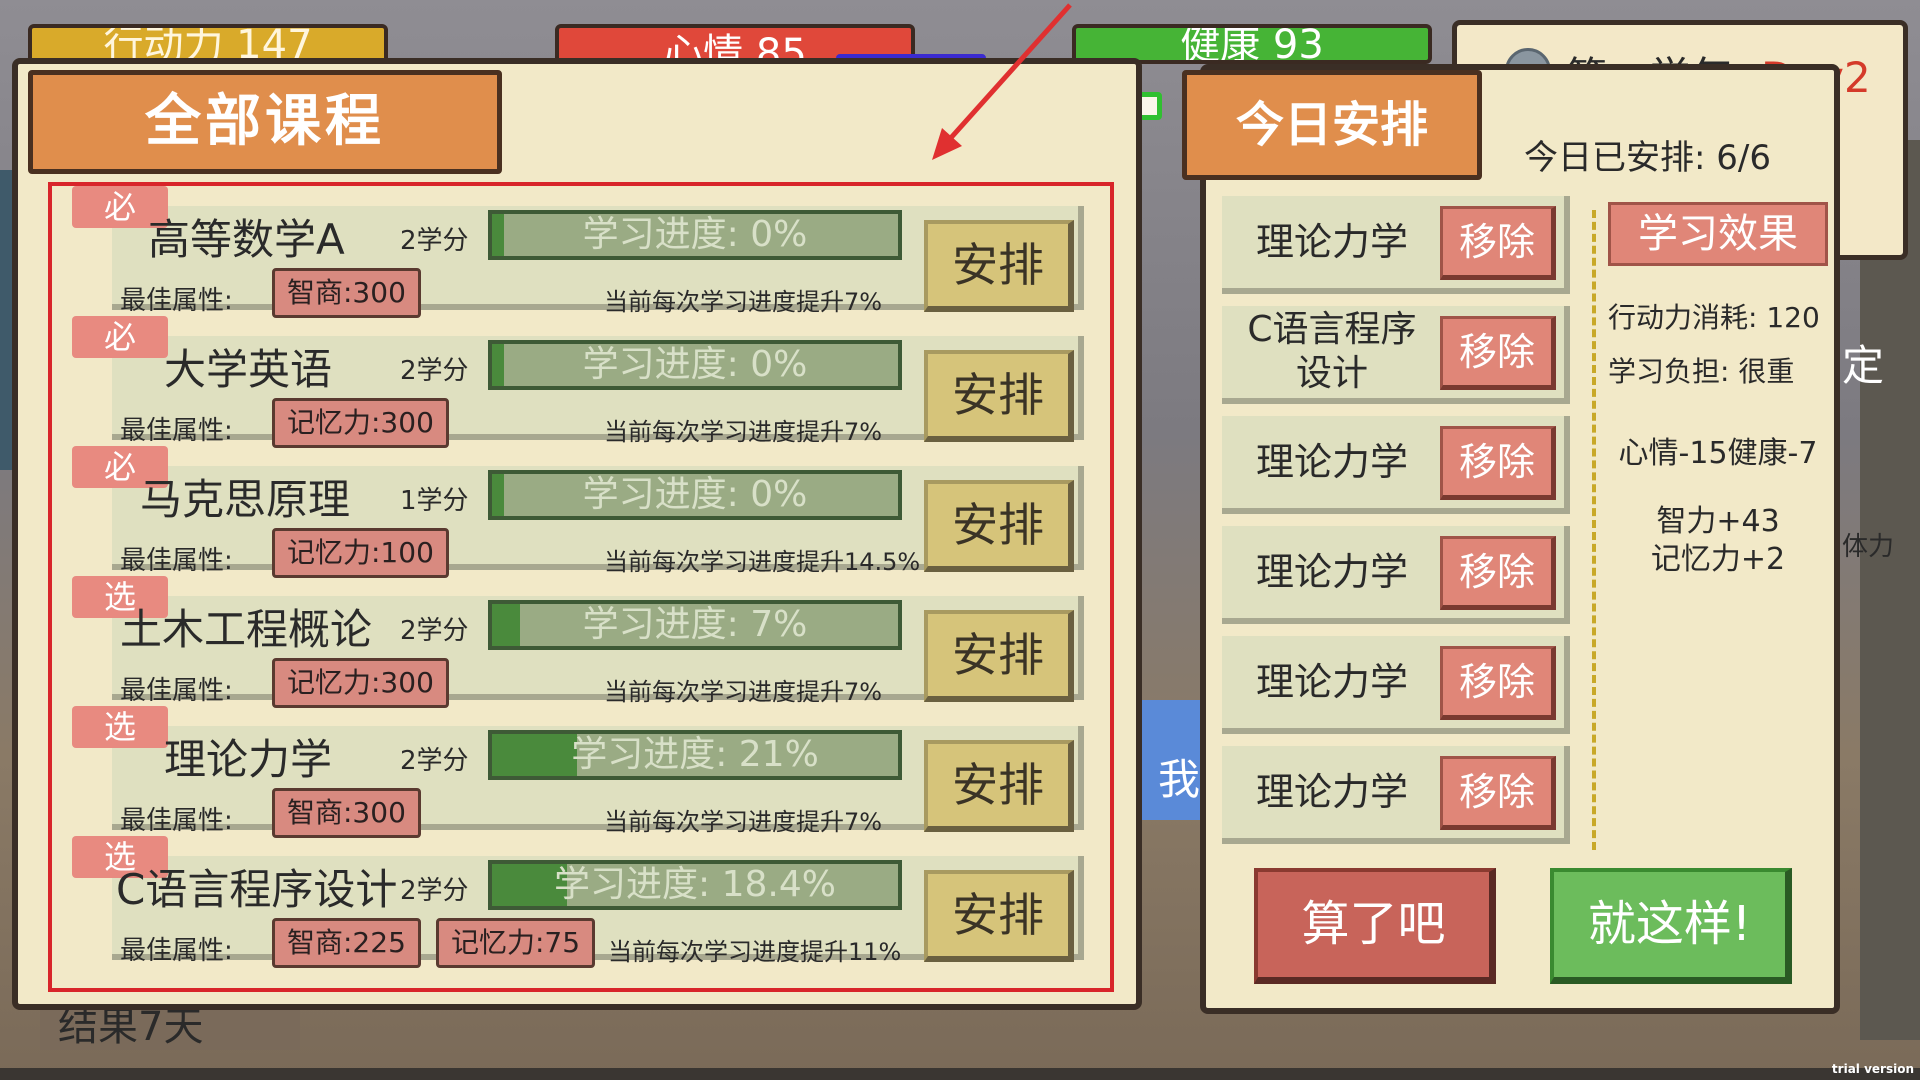 This screenshot has height=1080, width=1920. Describe the element at coordinates (1718, 453) in the screenshot. I see `effect-line: 心情-15健康-7` at that location.